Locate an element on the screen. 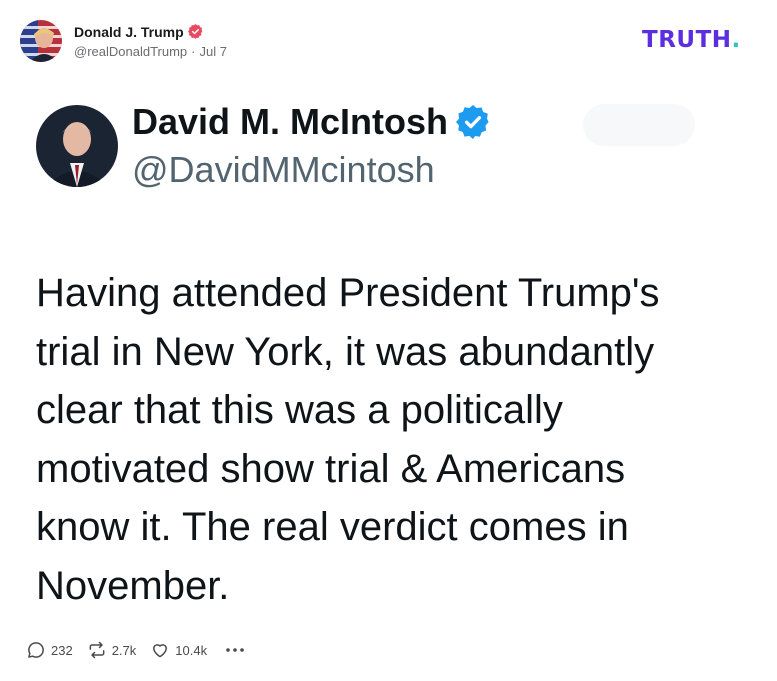 The width and height of the screenshot is (777, 681). post-date: Jul 7 is located at coordinates (213, 51).